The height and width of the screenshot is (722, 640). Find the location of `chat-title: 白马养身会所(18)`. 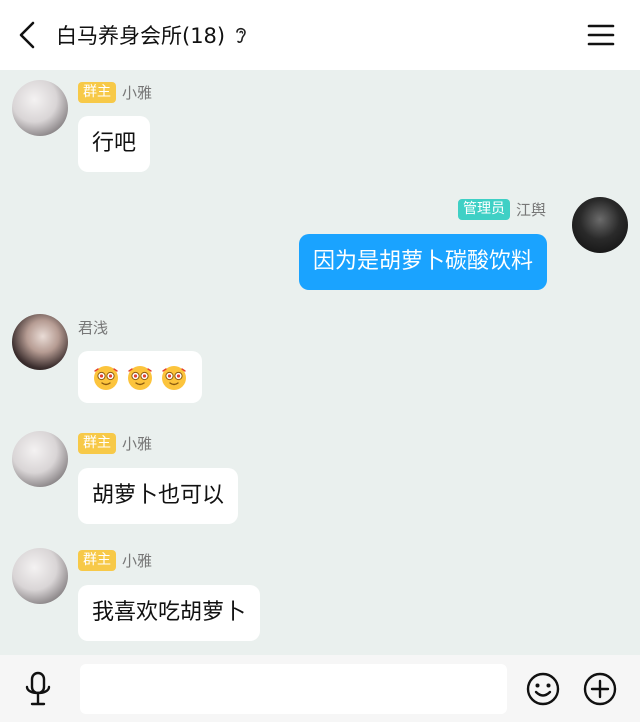

chat-title: 白马养身会所(18) is located at coordinates (141, 36).